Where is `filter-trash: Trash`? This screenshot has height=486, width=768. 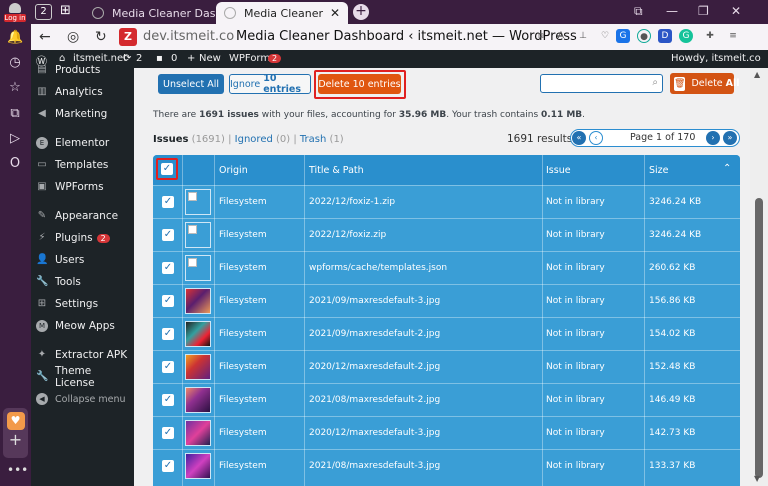
filter-trash: Trash is located at coordinates (313, 139).